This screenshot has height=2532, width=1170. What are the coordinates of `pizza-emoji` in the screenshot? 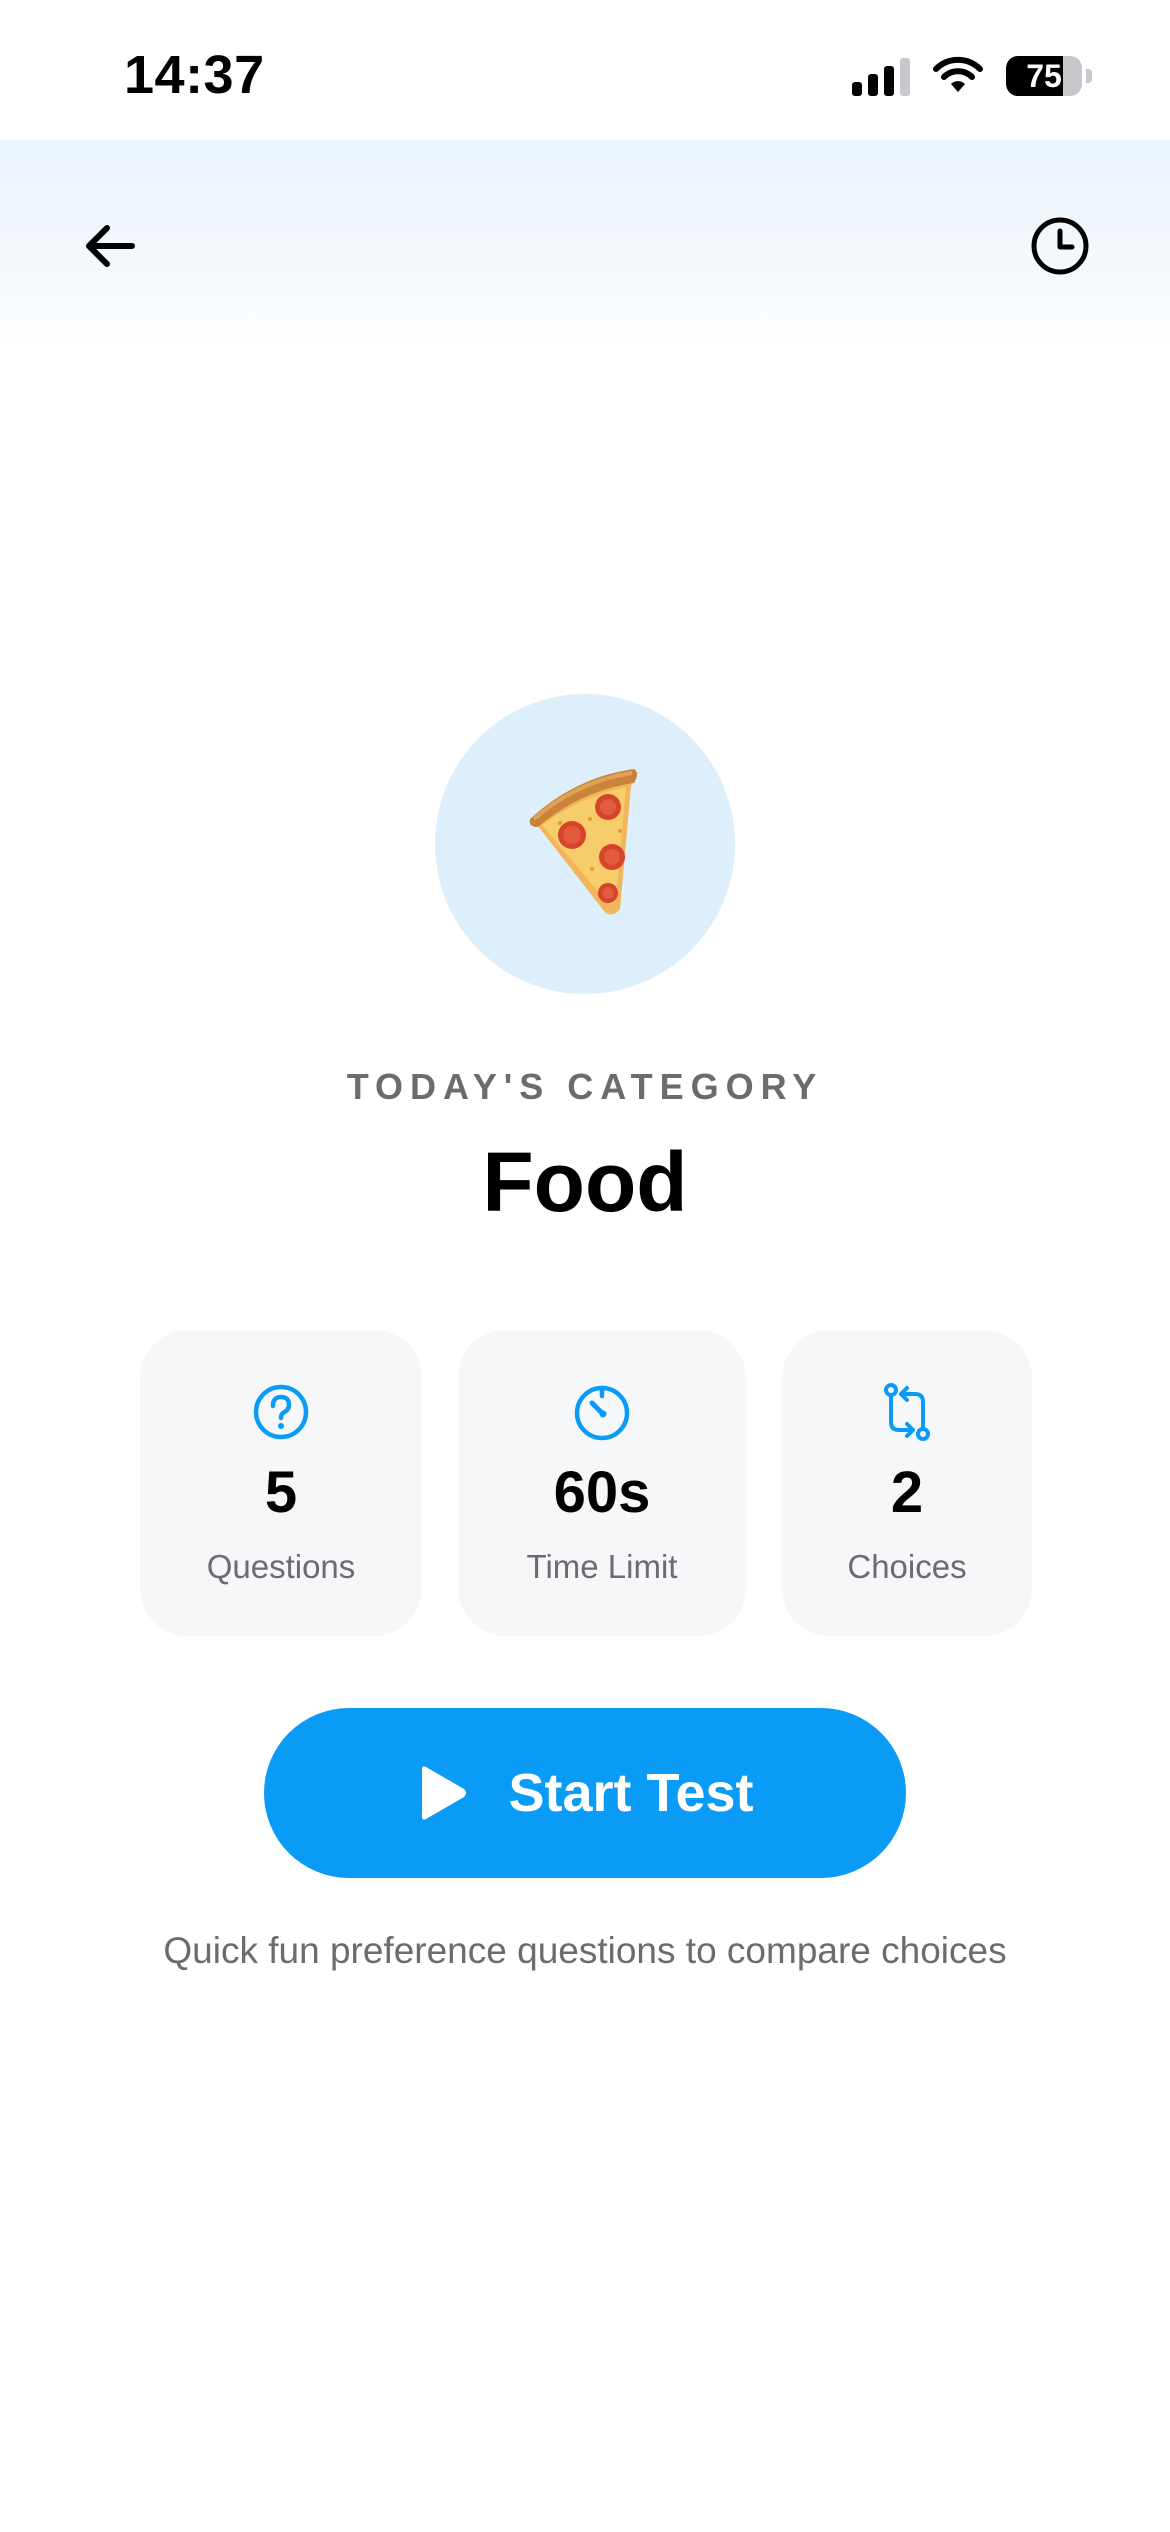 It's located at (583, 842).